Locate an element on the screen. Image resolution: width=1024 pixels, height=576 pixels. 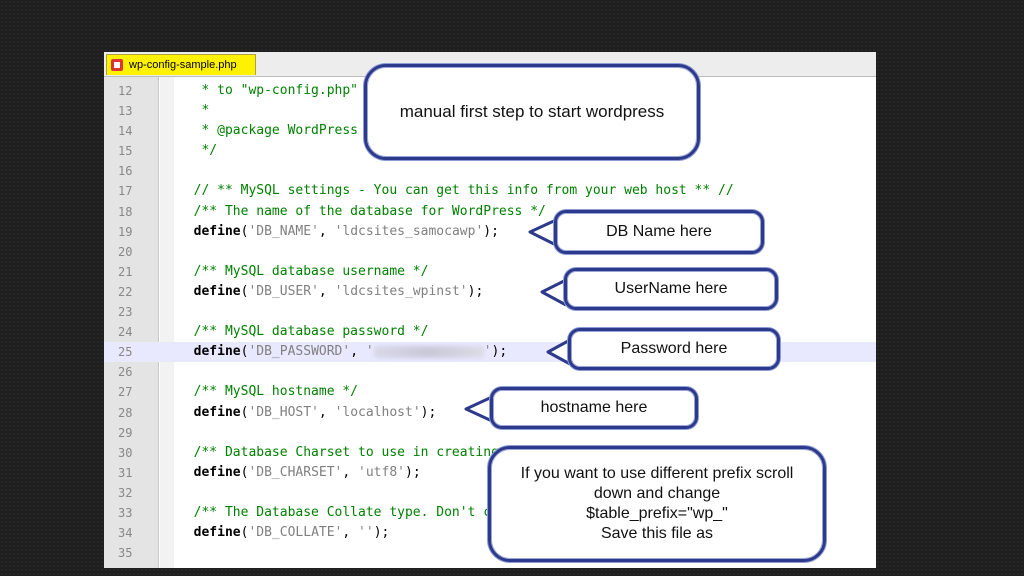
callout-text: hostname here is located at coordinates (594, 407).